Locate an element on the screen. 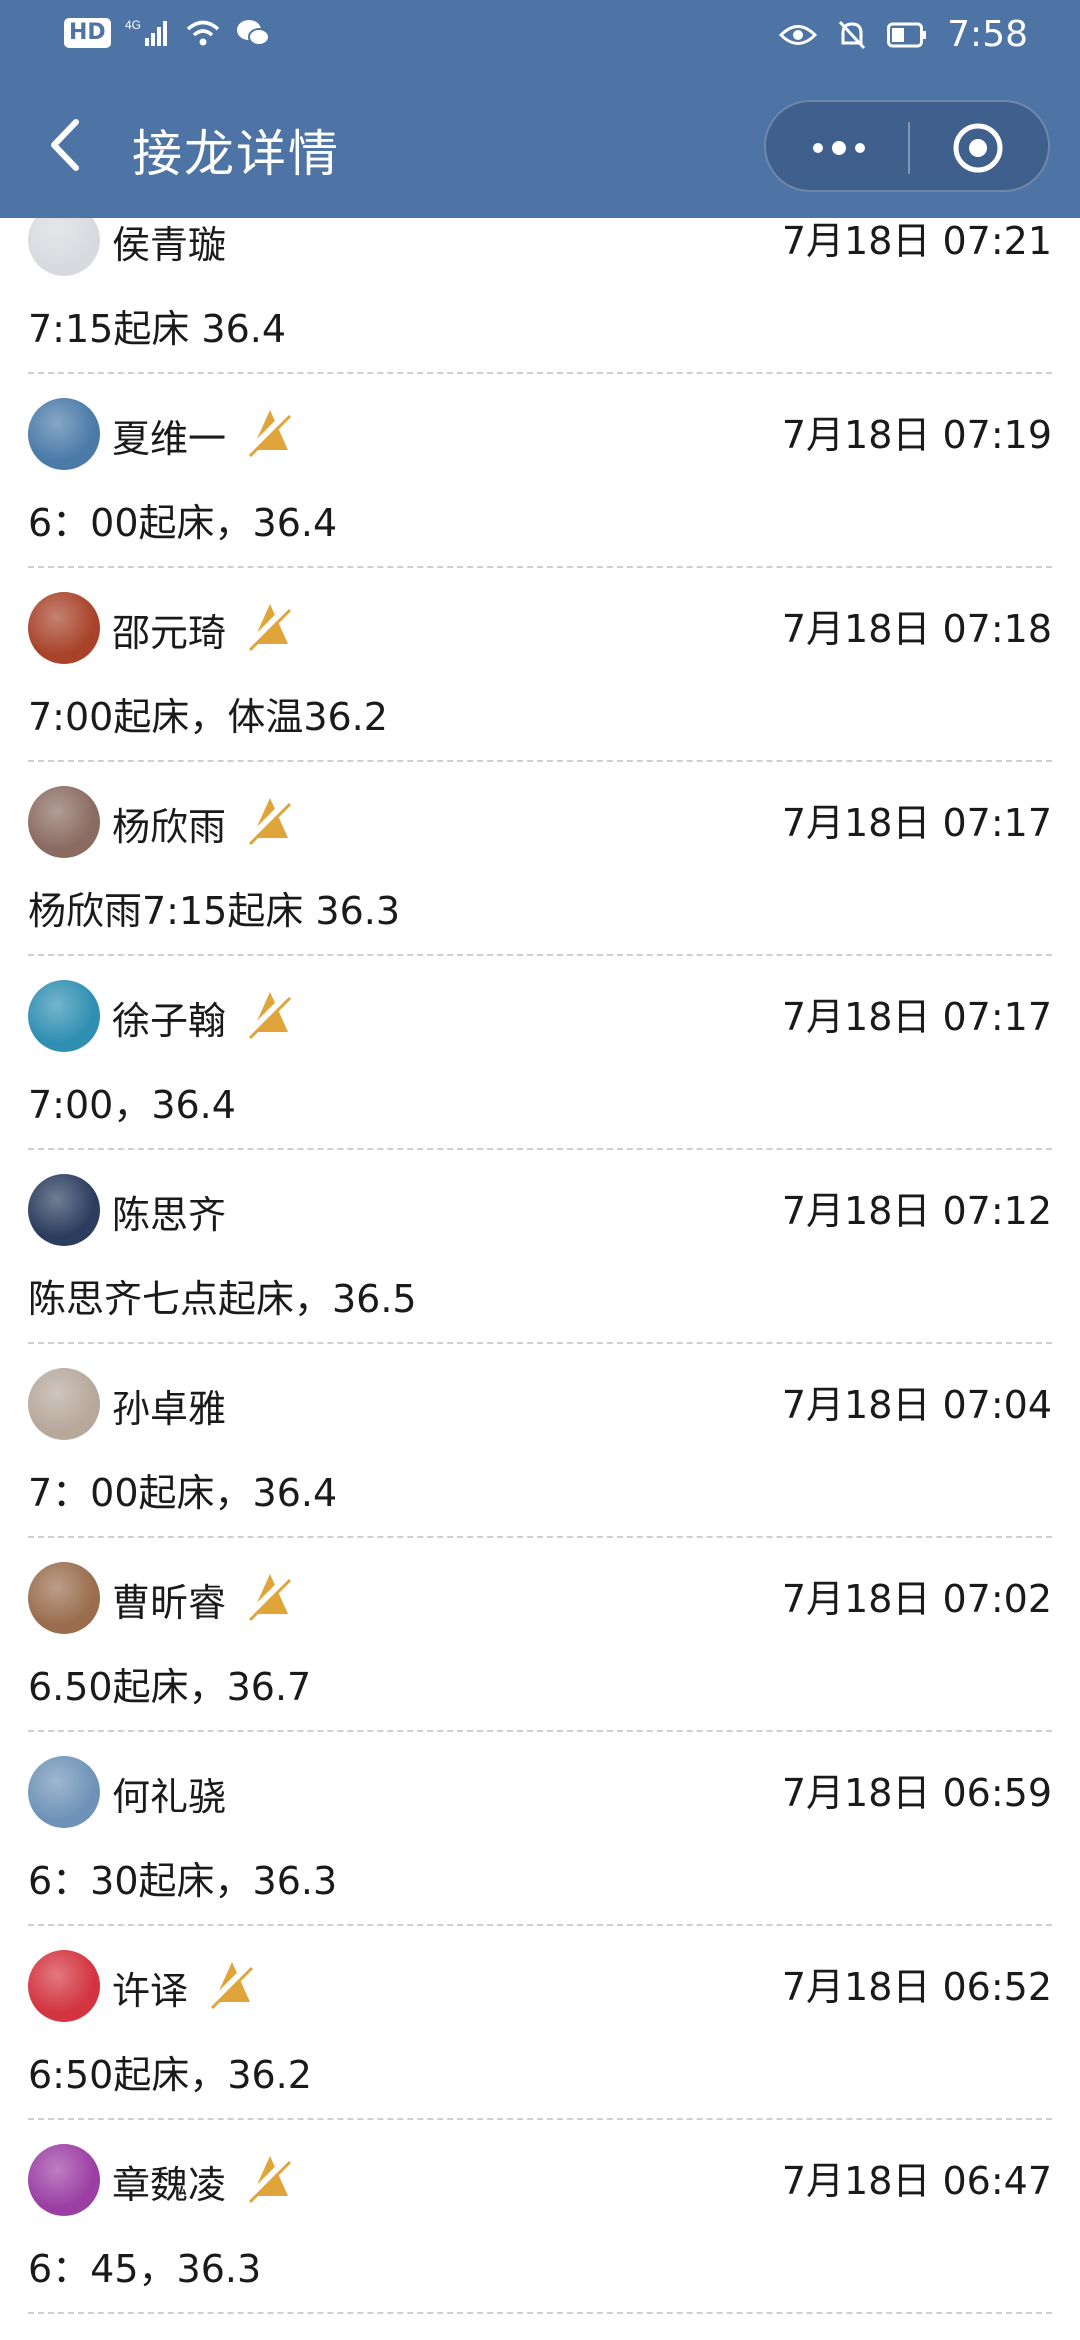 This screenshot has height=2340, width=1080. entry-time: 7月18日 07:18 is located at coordinates (916, 629).